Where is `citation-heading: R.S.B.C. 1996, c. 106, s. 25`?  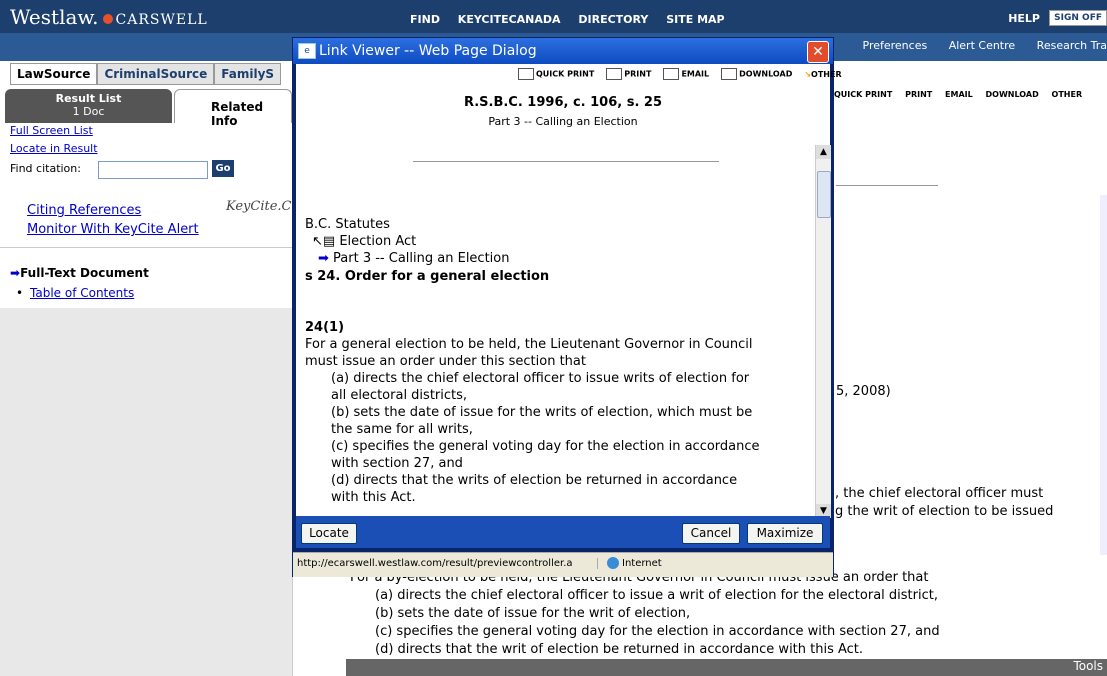
citation-heading: R.S.B.C. 1996, c. 106, s. 25 is located at coordinates (563, 102).